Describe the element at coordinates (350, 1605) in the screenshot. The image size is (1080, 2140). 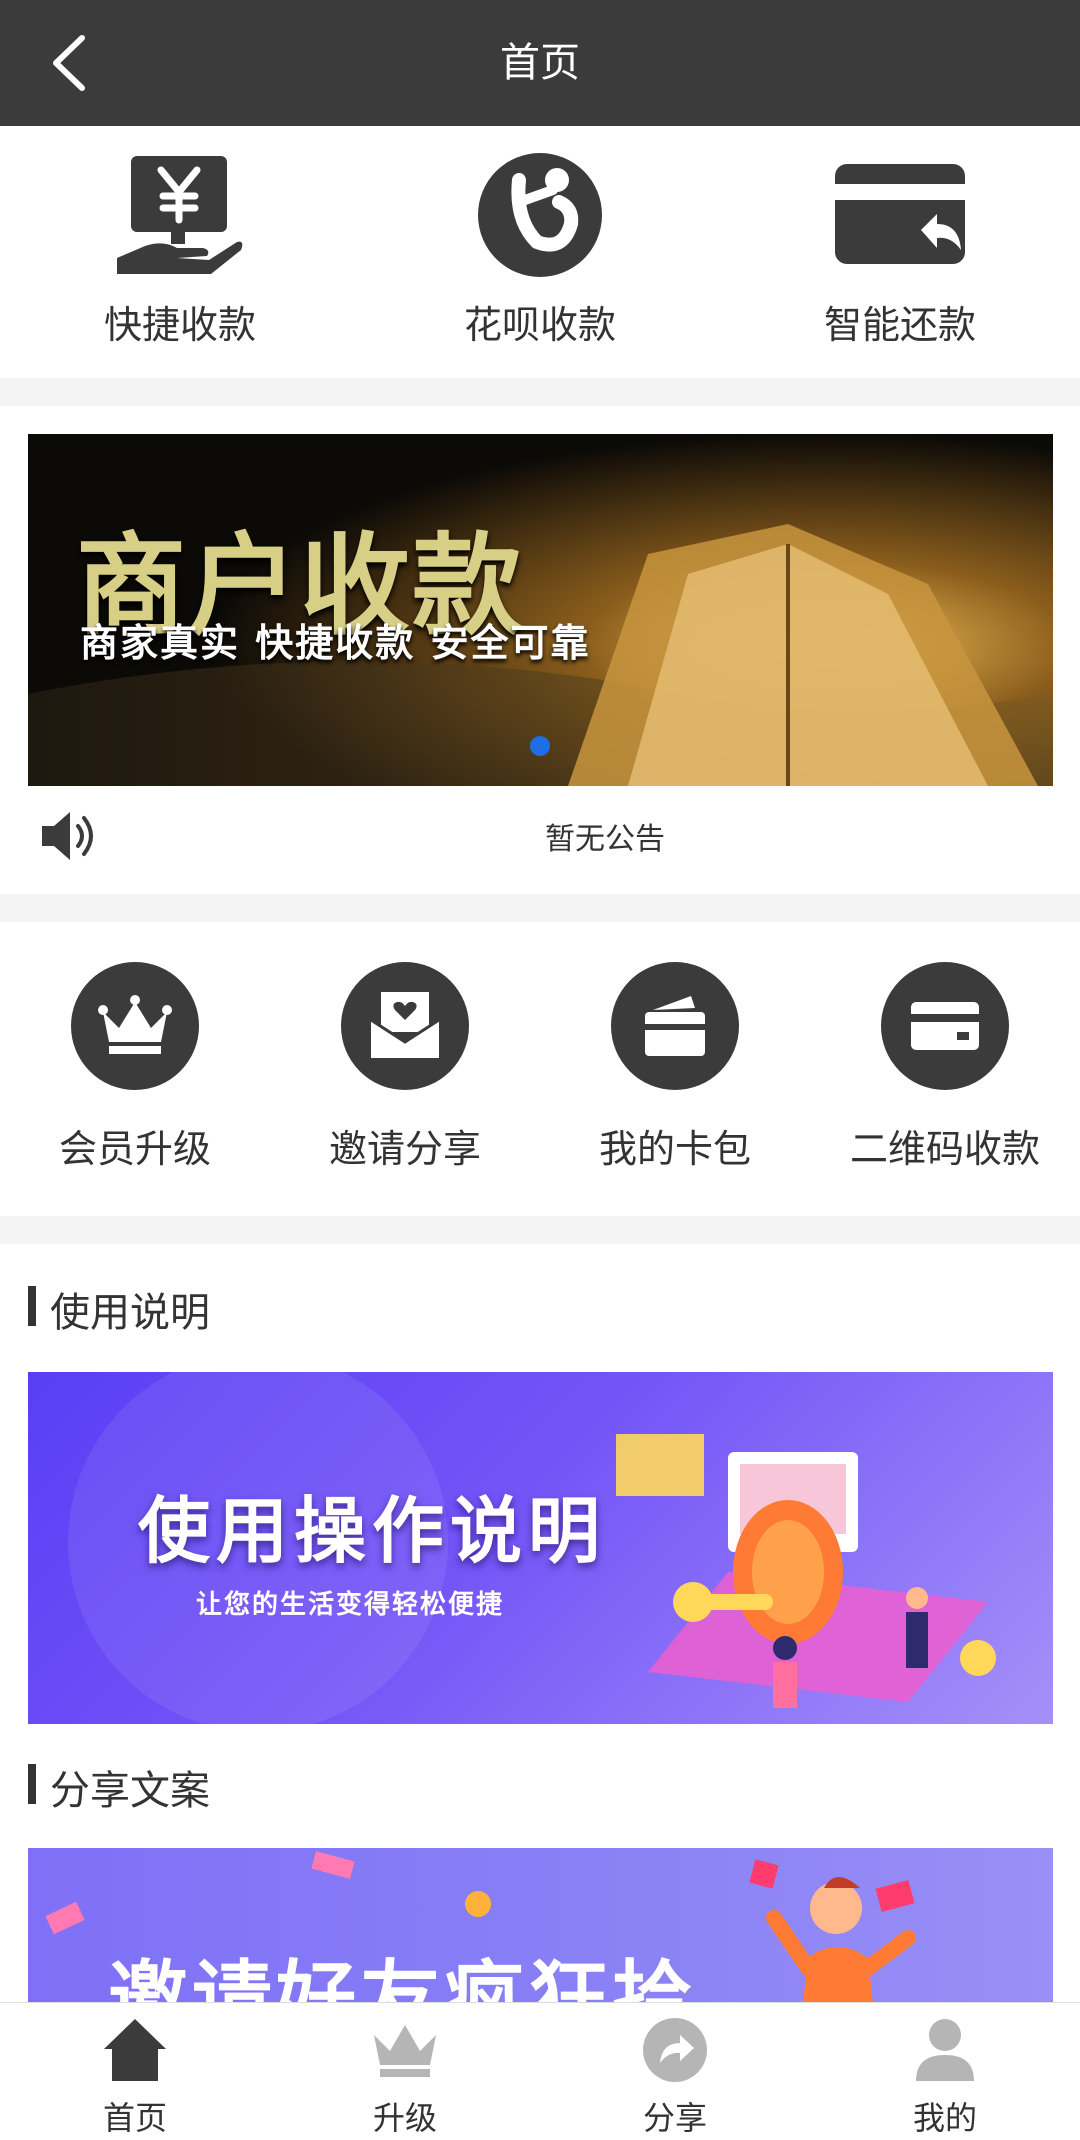
I see `guide-subline: 让您的生活变得轻松便捷` at that location.